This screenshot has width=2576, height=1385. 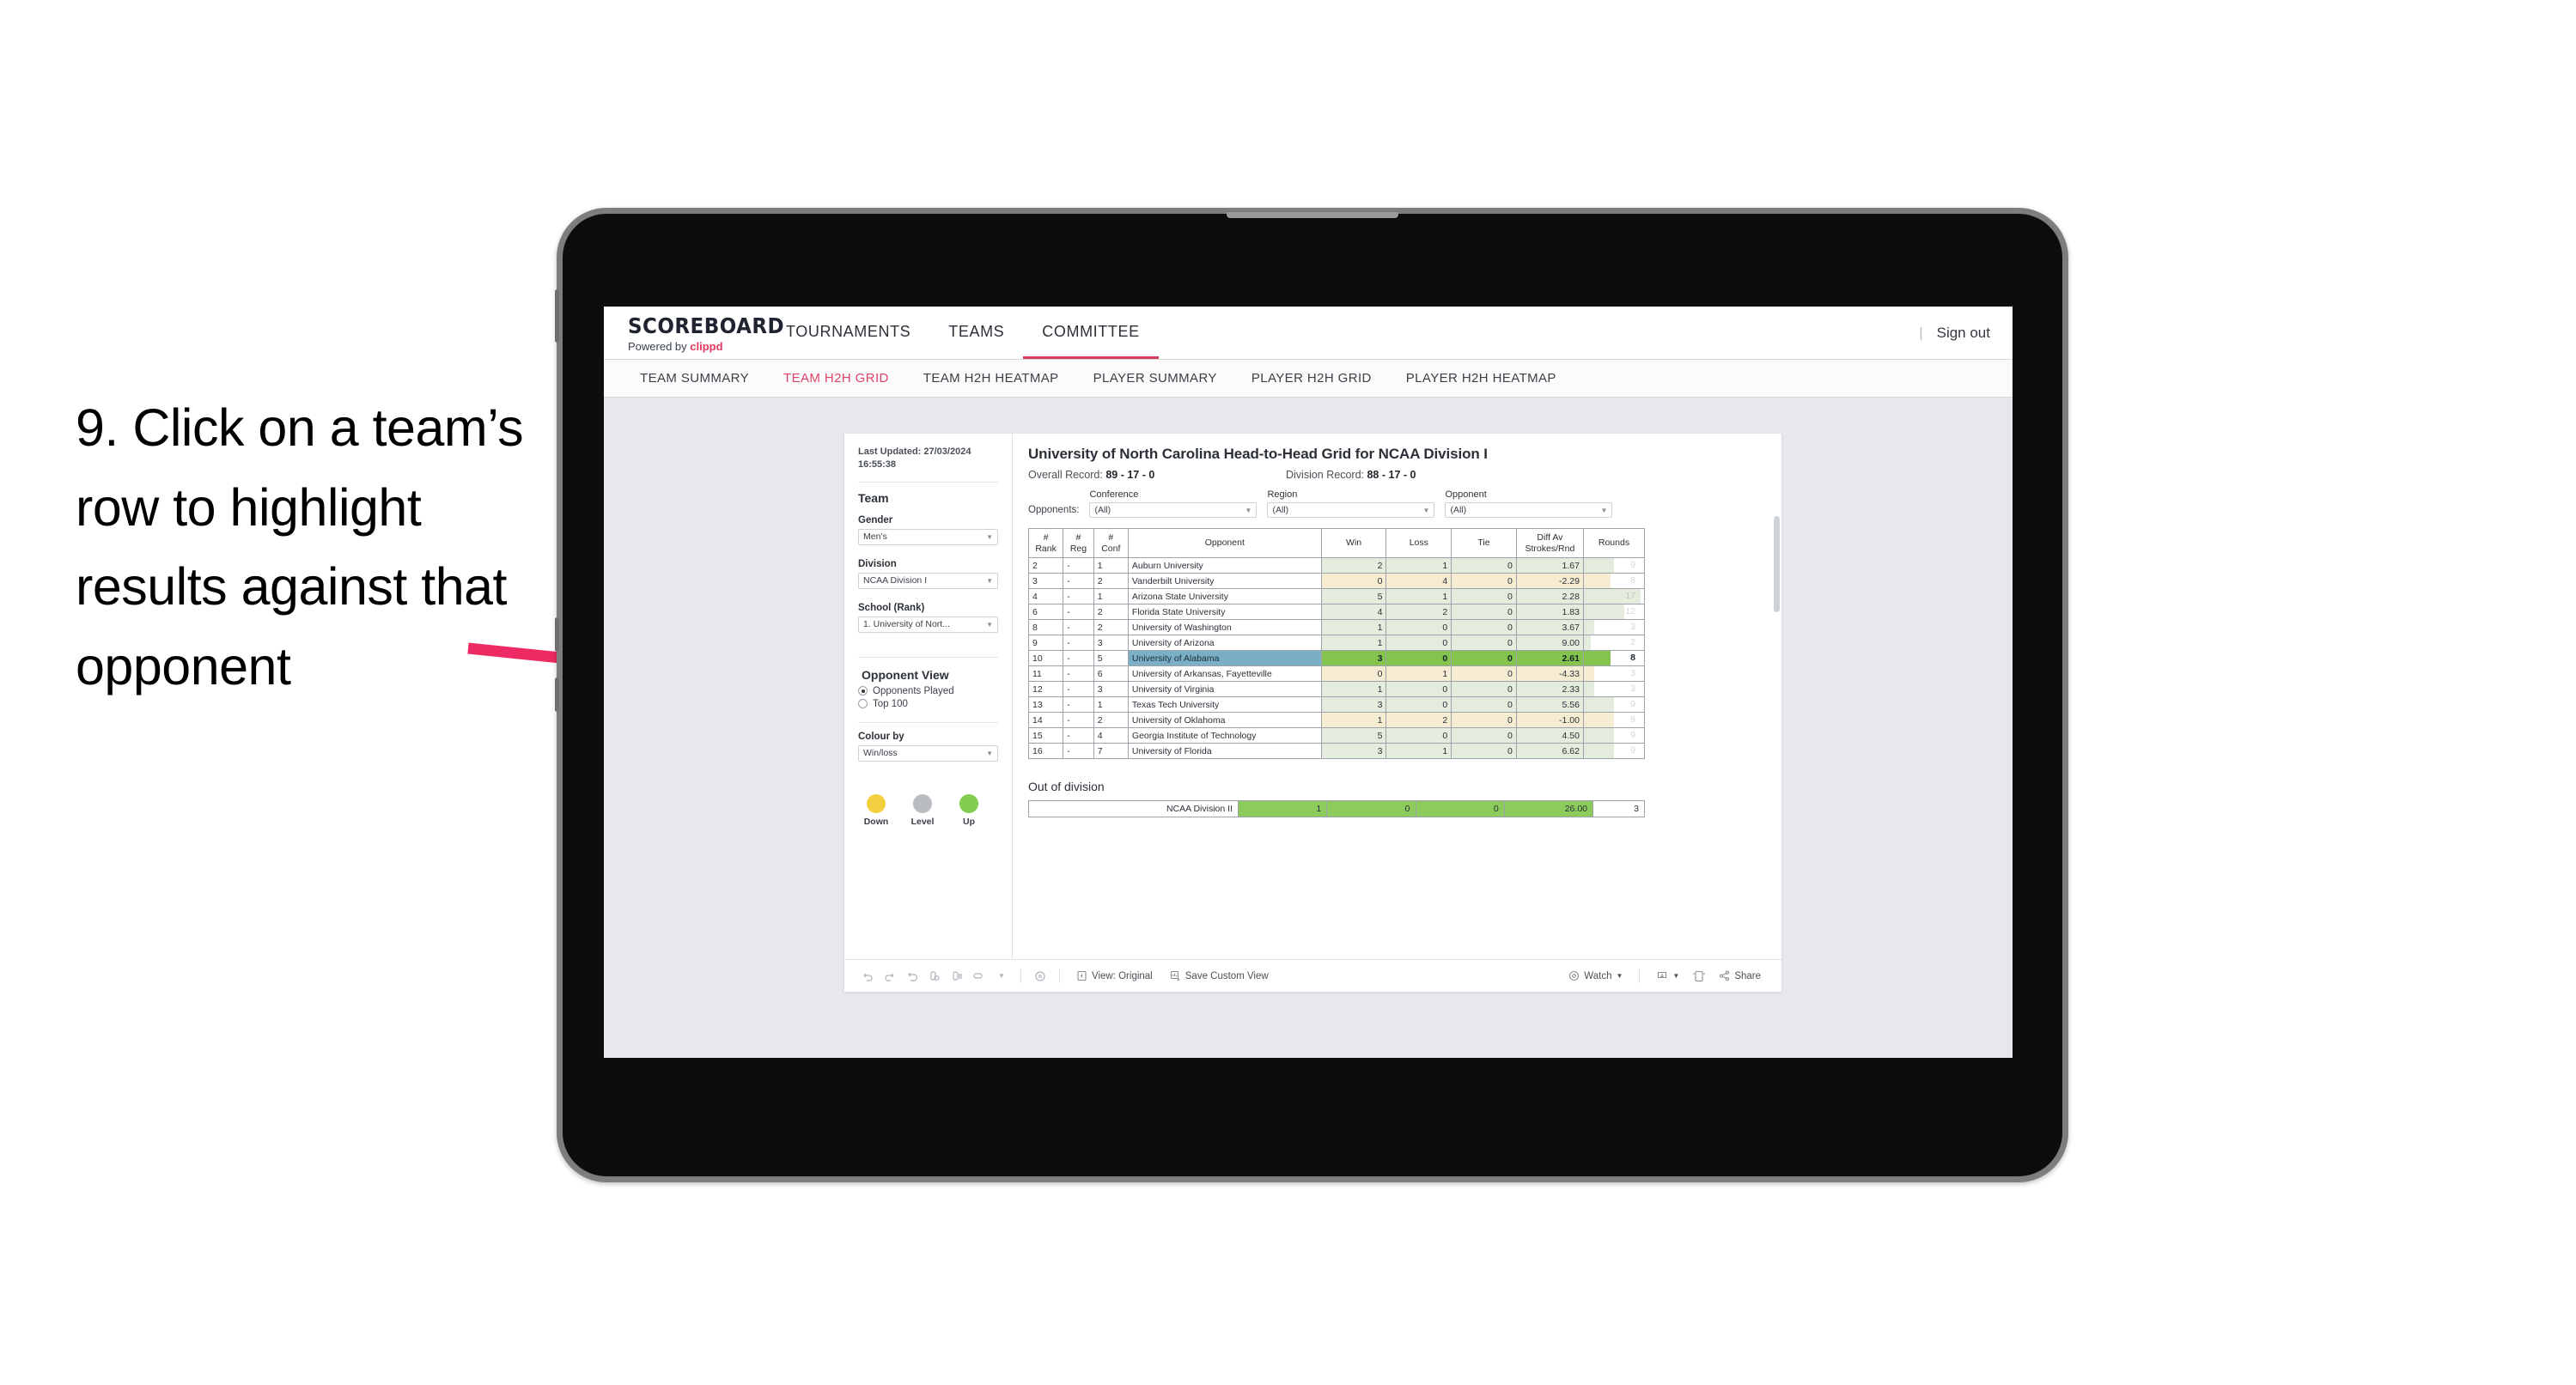 What do you see at coordinates (1219, 975) in the screenshot?
I see `save-custom-view-button: Save Custom View` at bounding box center [1219, 975].